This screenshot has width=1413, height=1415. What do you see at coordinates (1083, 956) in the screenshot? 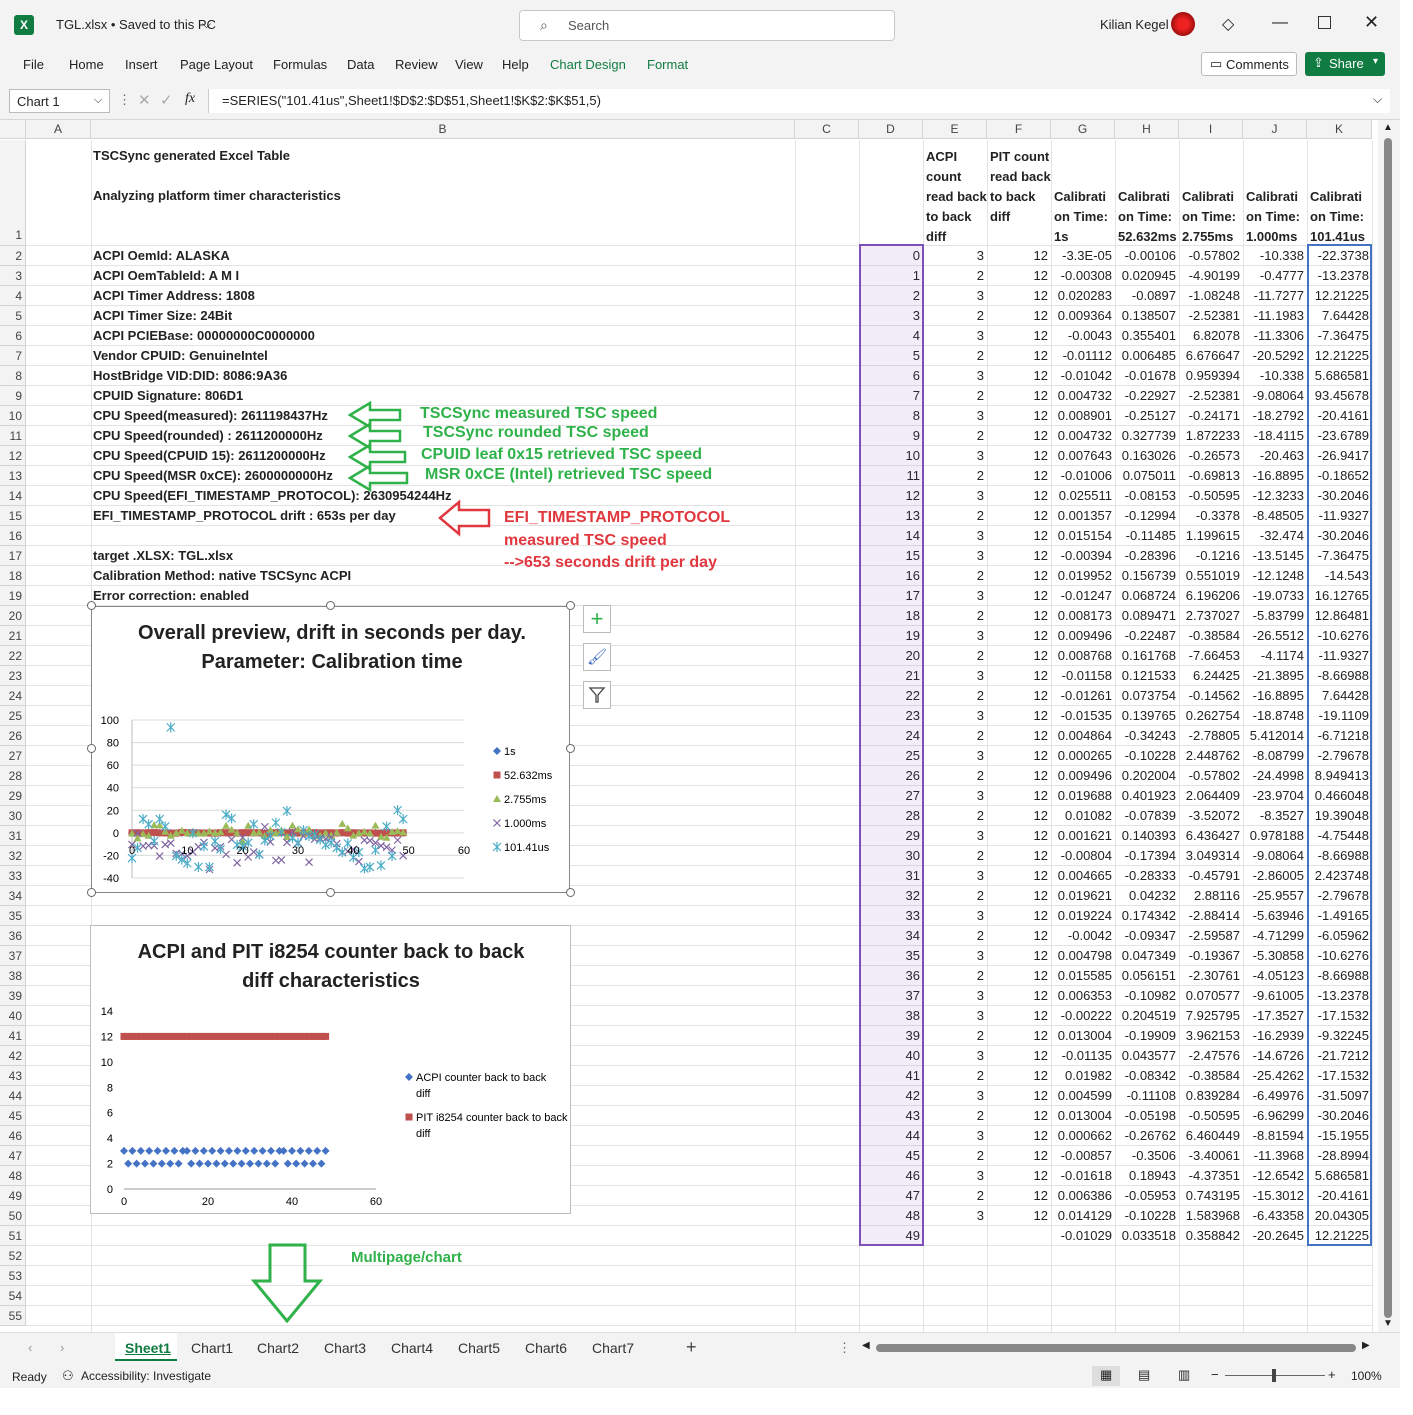
I see `cell-g37: 0.004798` at bounding box center [1083, 956].